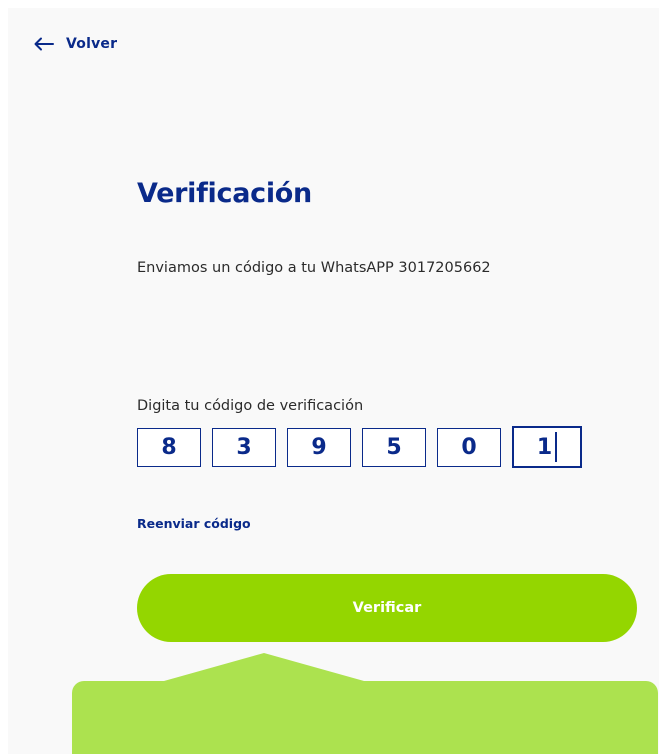  Describe the element at coordinates (194, 523) in the screenshot. I see `resend-code-link: Reenviar código` at that location.